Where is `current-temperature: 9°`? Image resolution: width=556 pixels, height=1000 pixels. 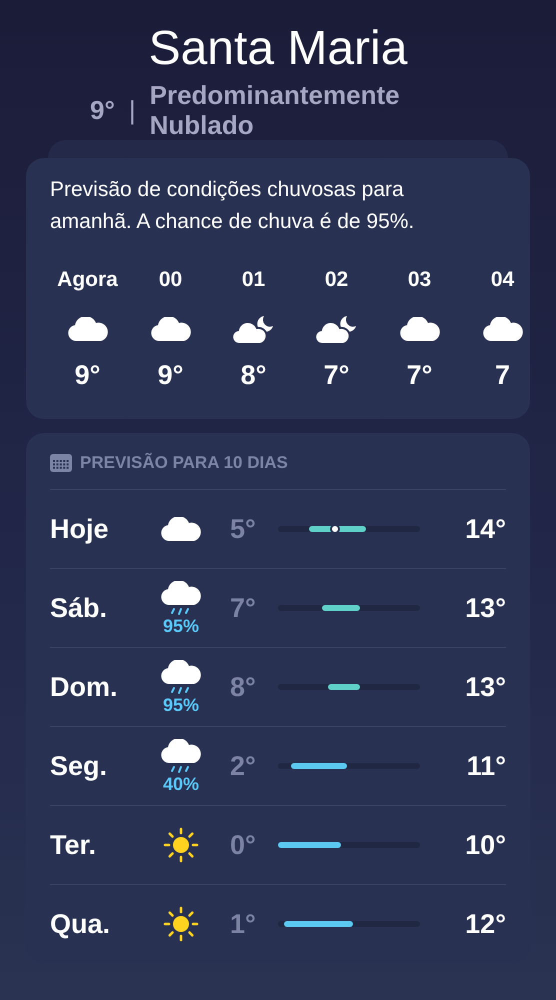
current-temperature: 9° is located at coordinates (102, 110).